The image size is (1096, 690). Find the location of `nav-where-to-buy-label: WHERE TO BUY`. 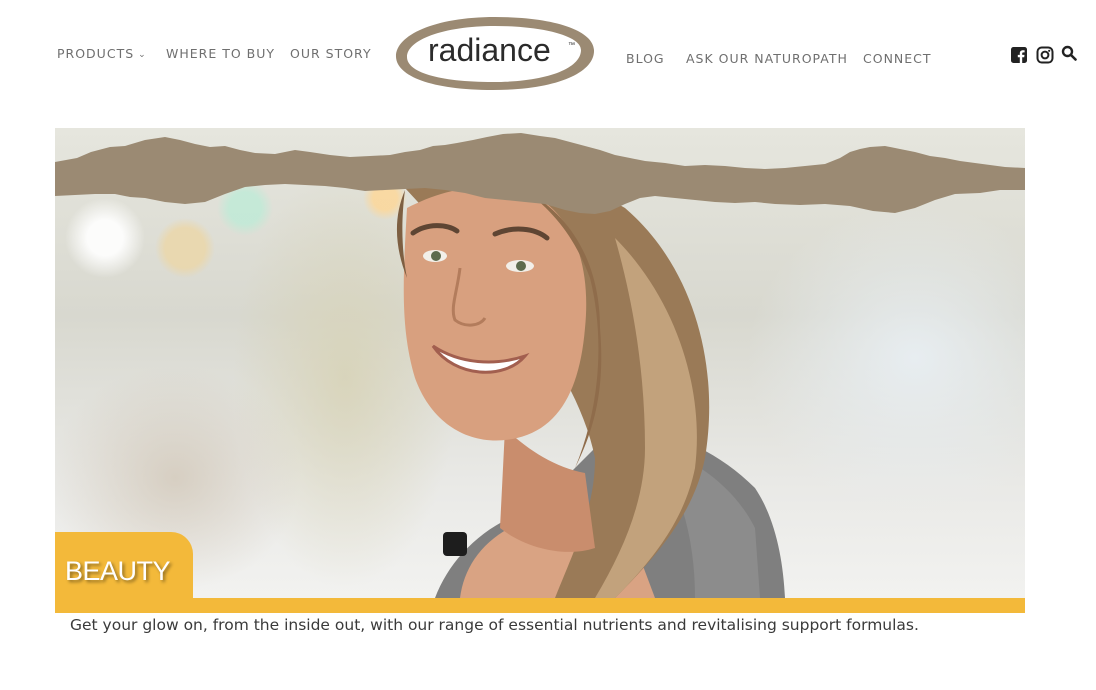

nav-where-to-buy-label: WHERE TO BUY is located at coordinates (221, 53).